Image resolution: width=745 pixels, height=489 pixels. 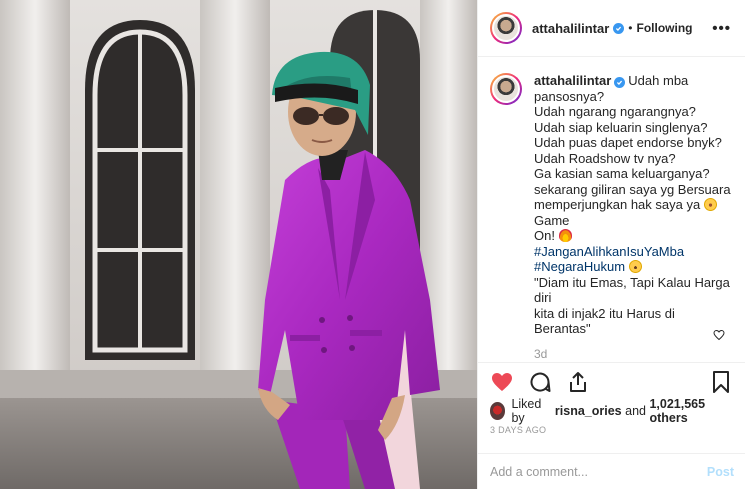 I want to click on caption-line-9-text: Game, so click(x=552, y=220).